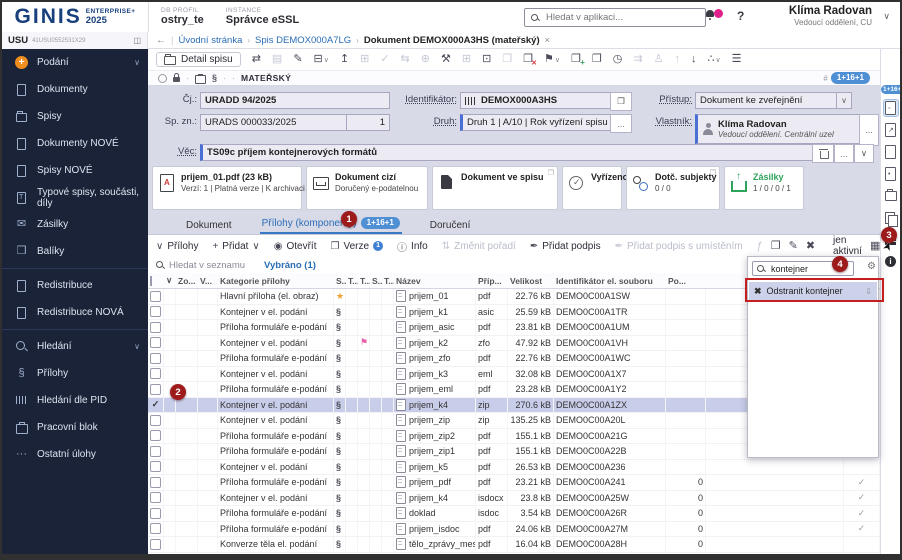 The height and width of the screenshot is (560, 902). What do you see at coordinates (156, 280) in the screenshot?
I see `header-cell` at bounding box center [156, 280].